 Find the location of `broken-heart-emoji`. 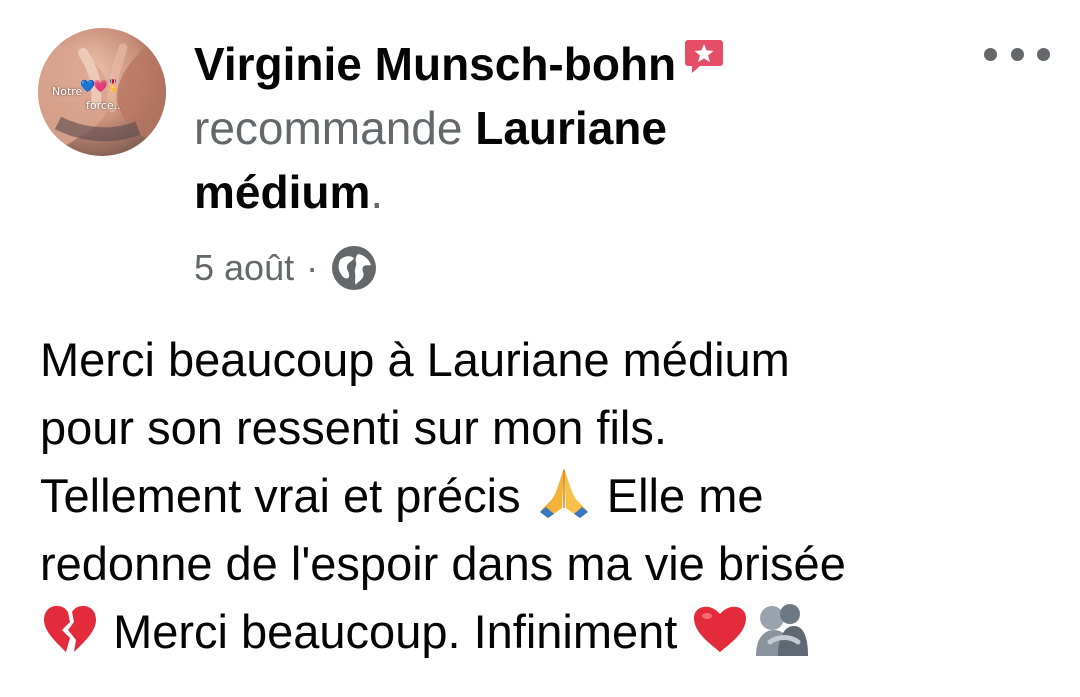

broken-heart-emoji is located at coordinates (70, 628).